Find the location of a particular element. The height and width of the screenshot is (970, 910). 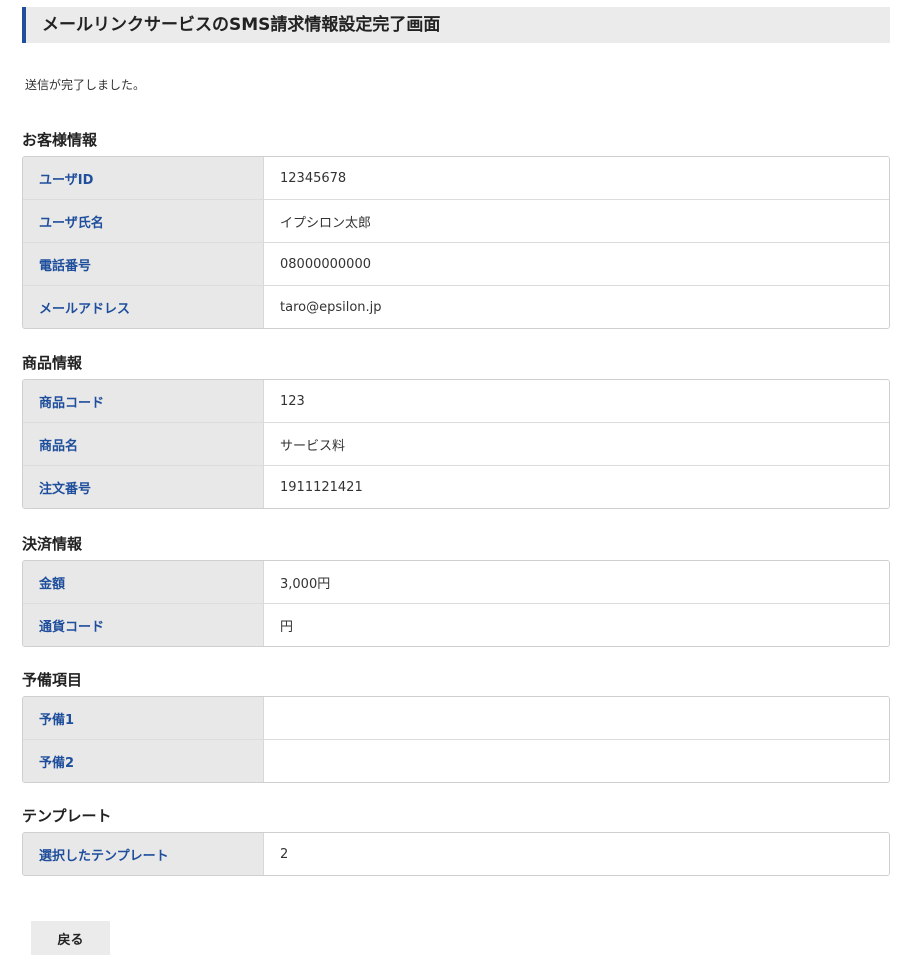

template-info-table: 選択したテンプレート 2 is located at coordinates (456, 854).